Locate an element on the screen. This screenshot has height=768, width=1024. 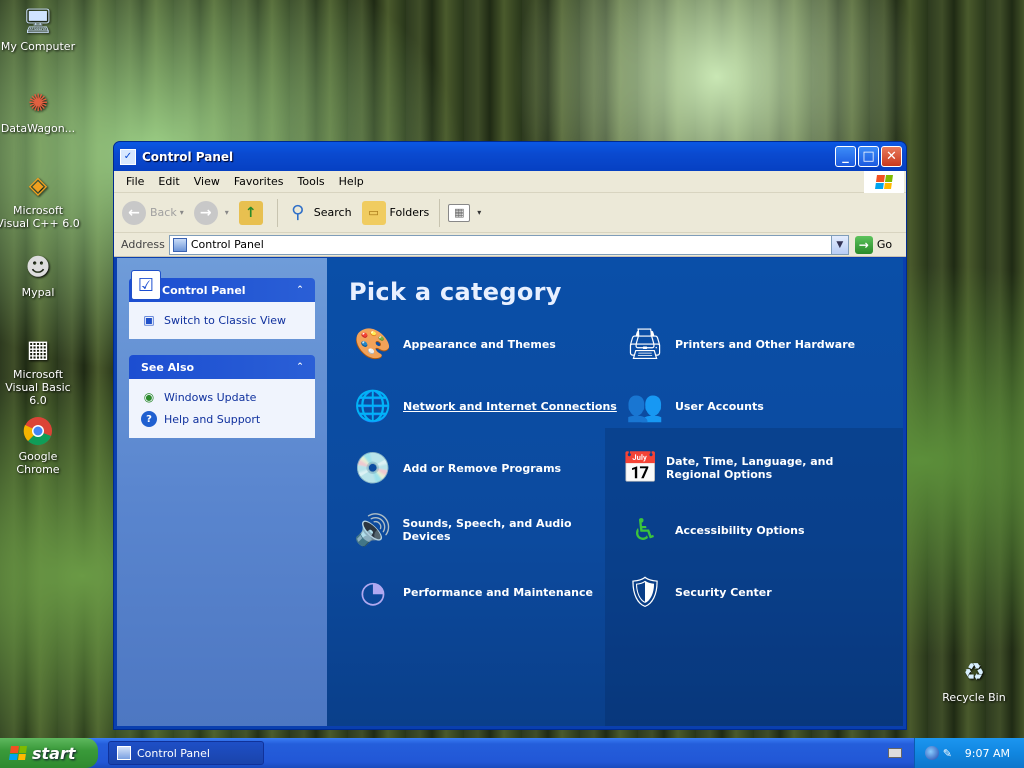
panel-header-see-also: See Also ⌃ is located at coordinates (222, 367).